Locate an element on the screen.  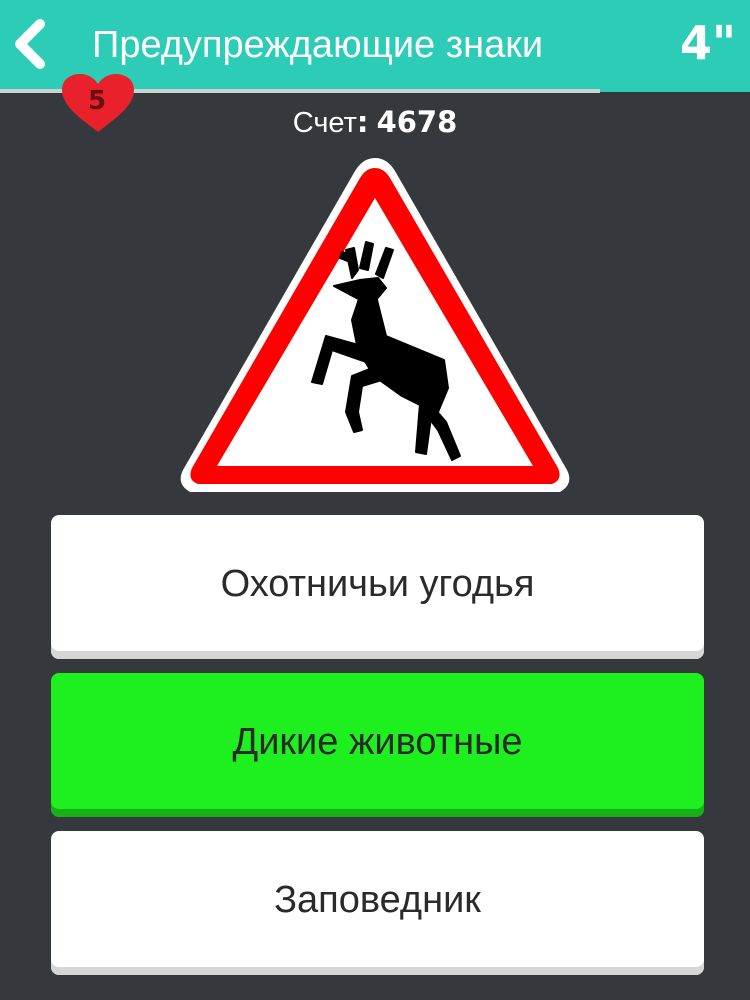
answer-option-3-label: Заповедник is located at coordinates (377, 899).